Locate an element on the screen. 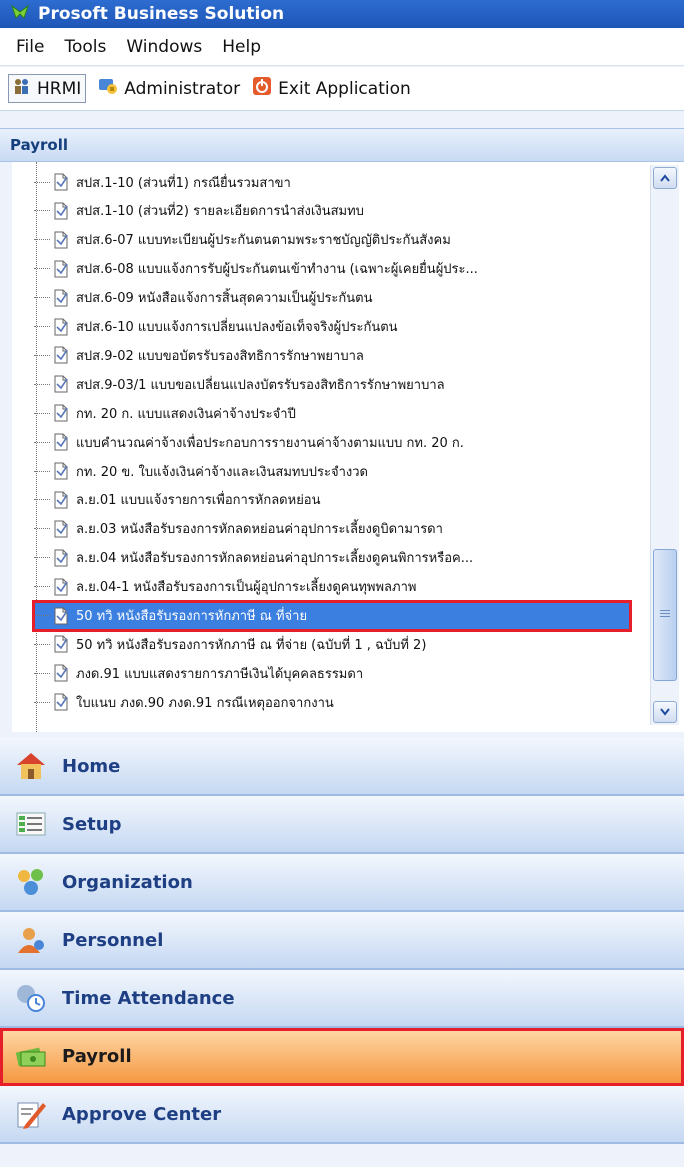  nav-home: Home is located at coordinates (342, 767).